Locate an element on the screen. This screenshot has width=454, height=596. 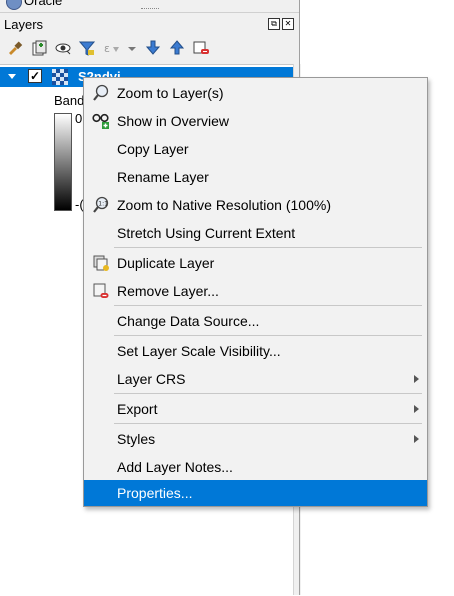
svg-text: ε is located at coordinates (107, 48).